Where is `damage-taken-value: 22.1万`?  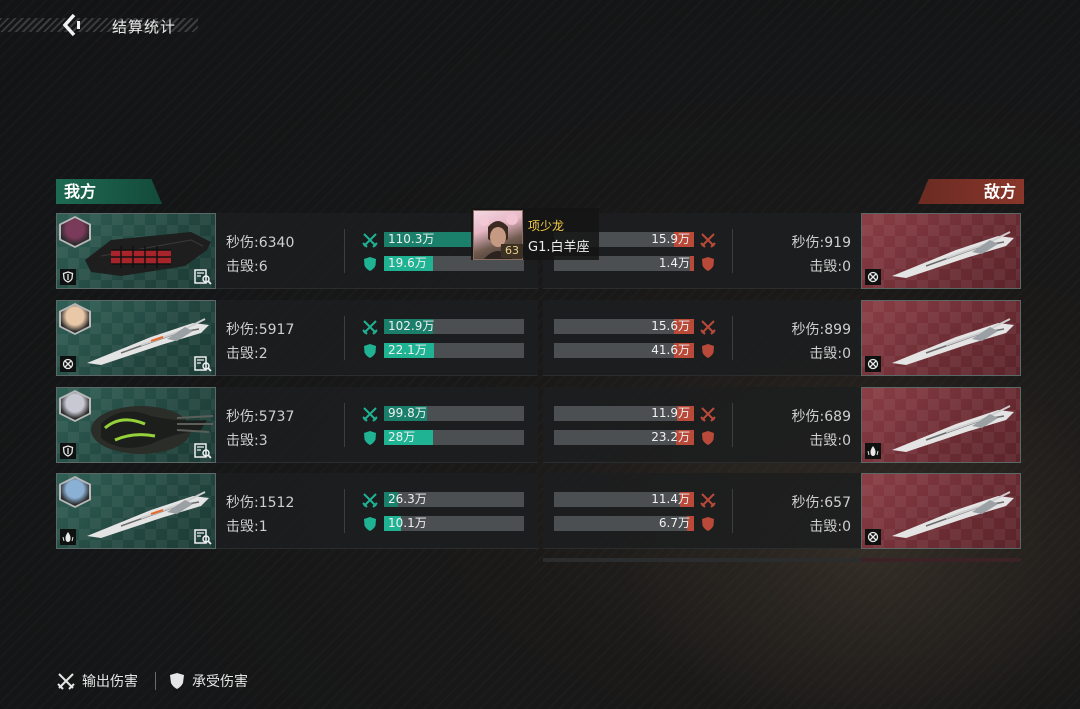 damage-taken-value: 22.1万 is located at coordinates (407, 350).